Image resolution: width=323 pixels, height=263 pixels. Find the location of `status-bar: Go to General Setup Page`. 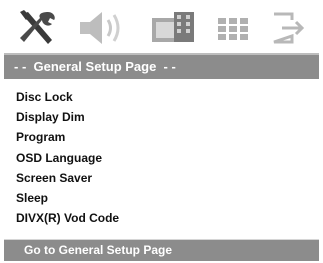

status-bar: Go to General Setup Page is located at coordinates (161, 250).